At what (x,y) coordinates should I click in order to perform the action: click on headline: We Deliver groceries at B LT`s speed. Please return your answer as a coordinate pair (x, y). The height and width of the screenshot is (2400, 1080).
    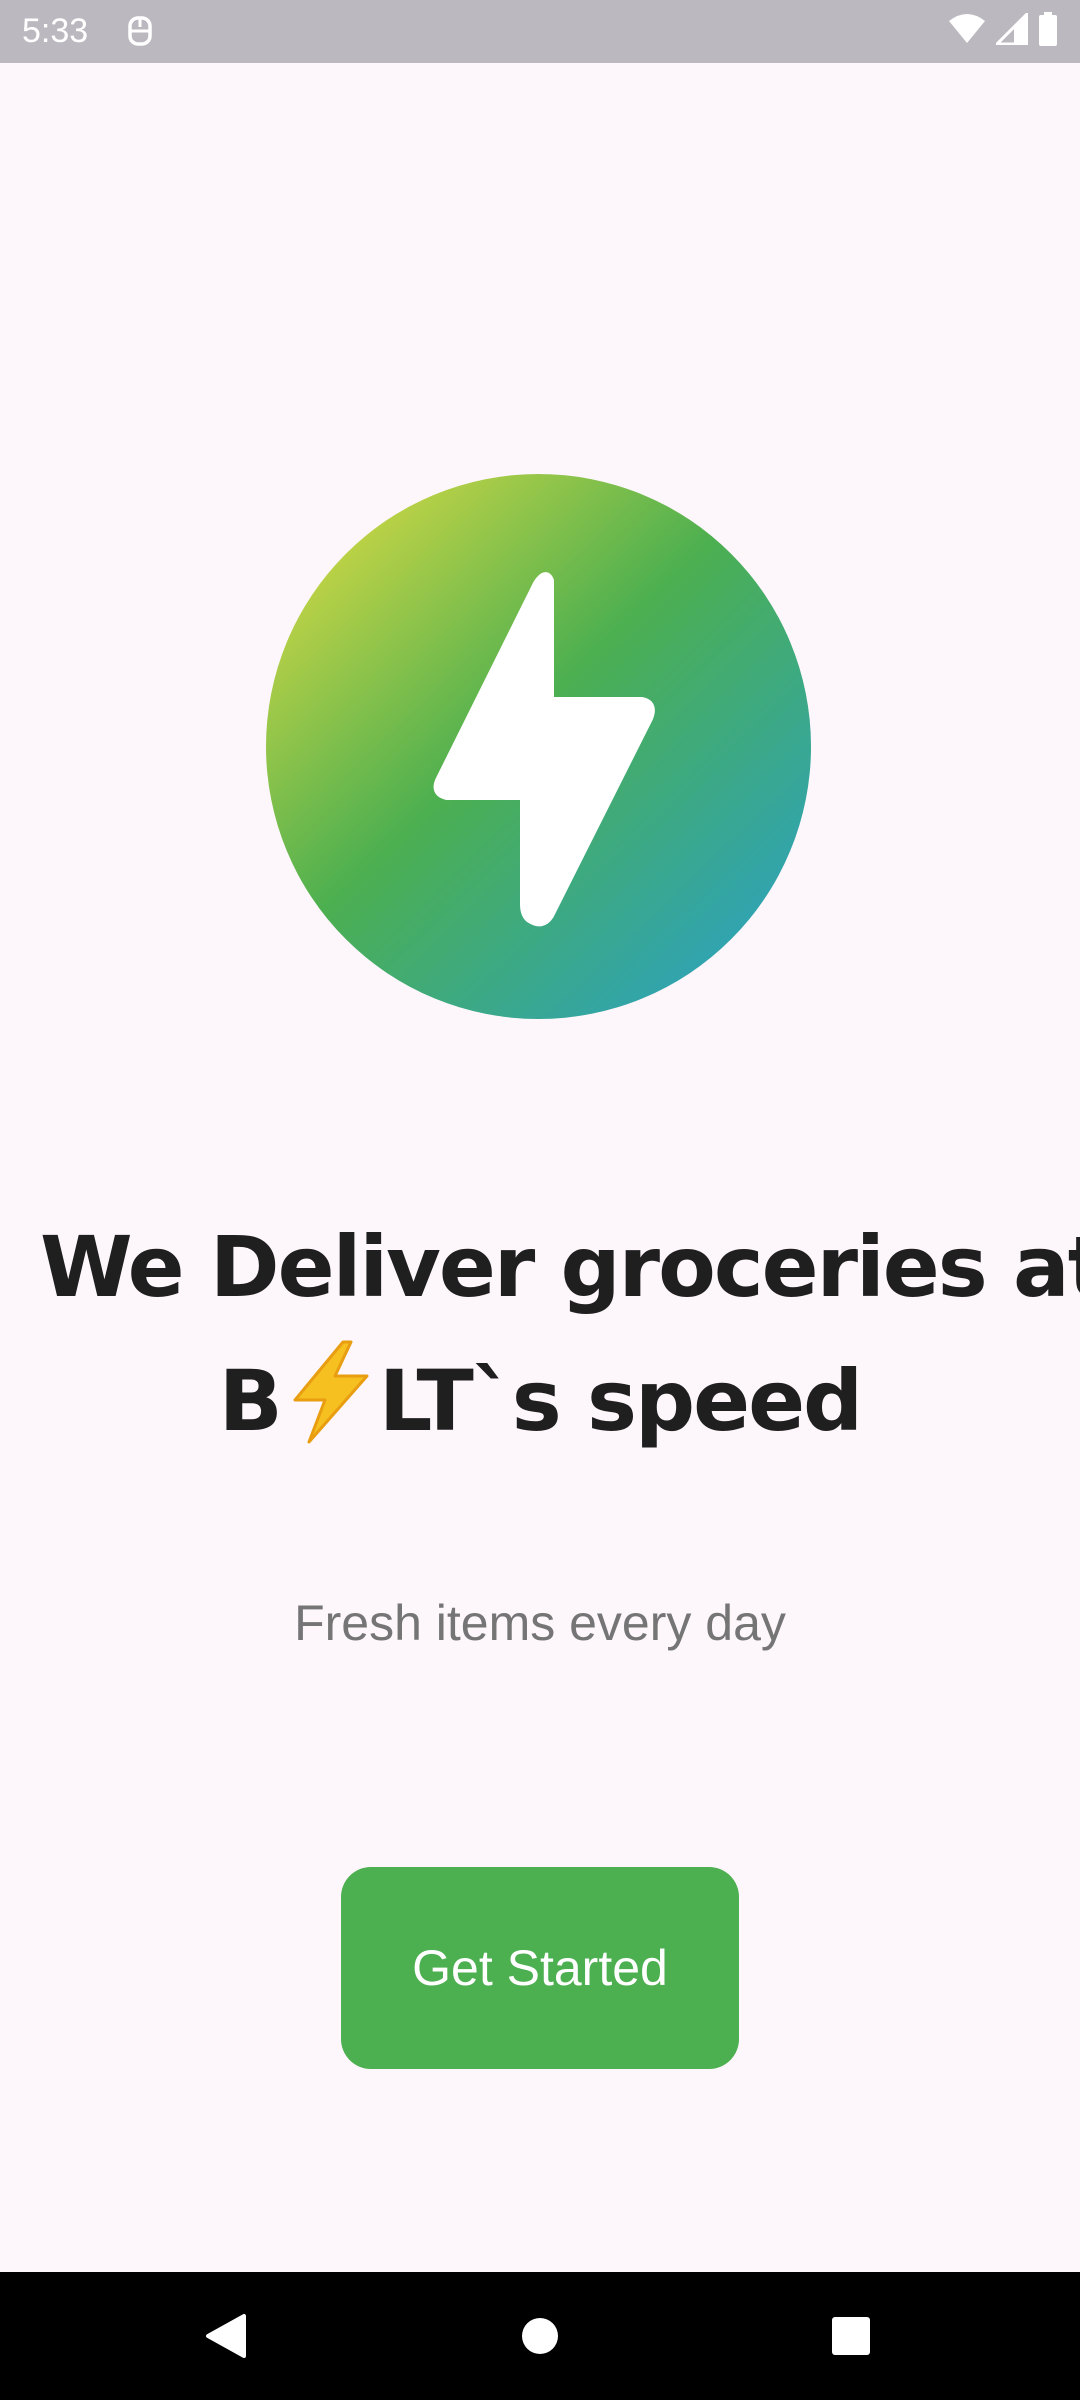
    Looking at the image, I should click on (560, 1334).